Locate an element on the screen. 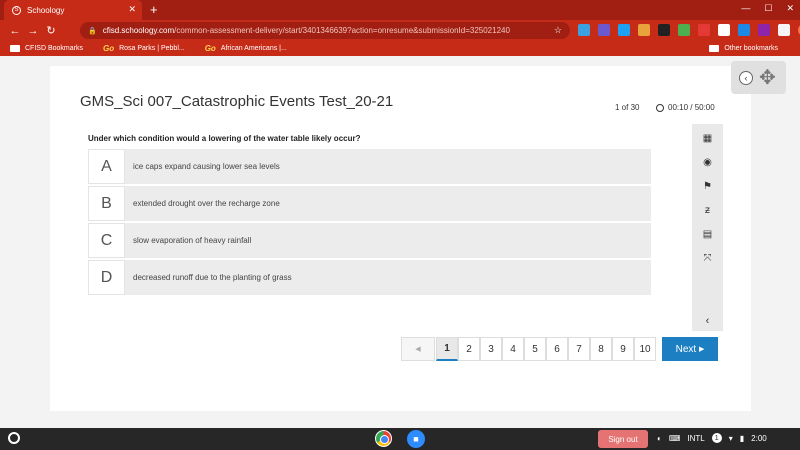 The width and height of the screenshot is (800, 450). page-button-9: 9 is located at coordinates (623, 349).